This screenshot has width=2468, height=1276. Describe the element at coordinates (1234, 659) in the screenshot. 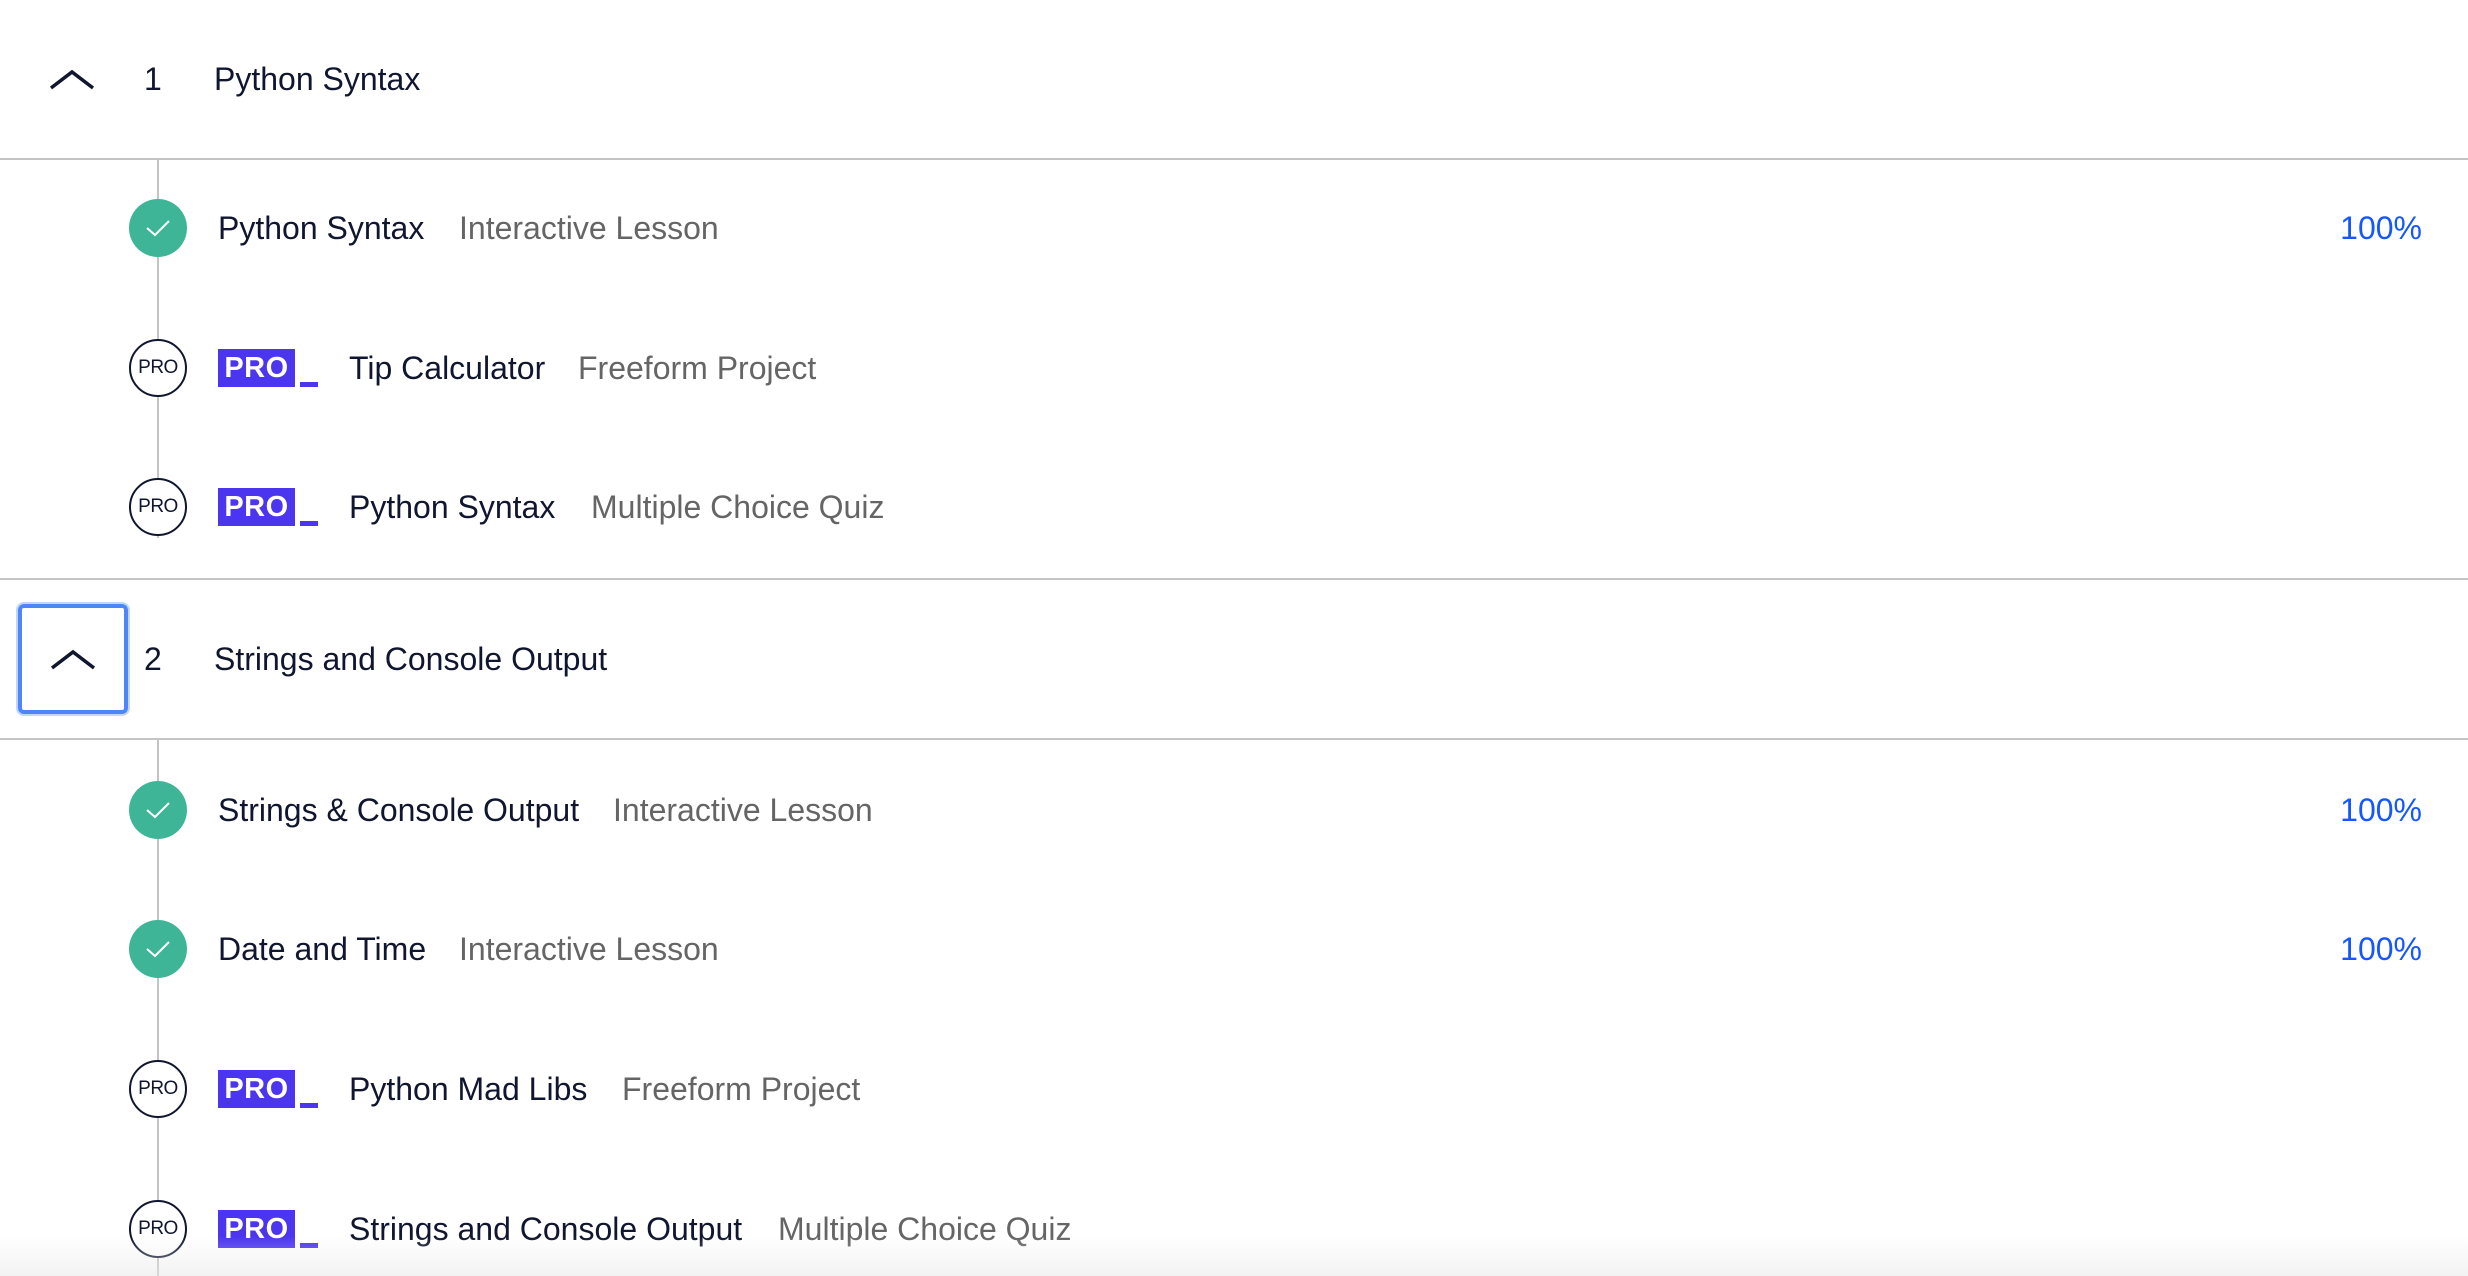

I see `module-header-2: 2 Strings and Console Output` at that location.